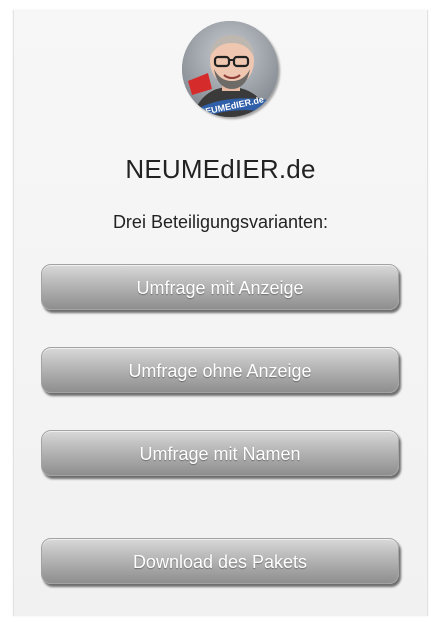 The image size is (430, 618). What do you see at coordinates (220, 287) in the screenshot?
I see `survey-with-ad-button: Umfrage mit Anzeige` at bounding box center [220, 287].